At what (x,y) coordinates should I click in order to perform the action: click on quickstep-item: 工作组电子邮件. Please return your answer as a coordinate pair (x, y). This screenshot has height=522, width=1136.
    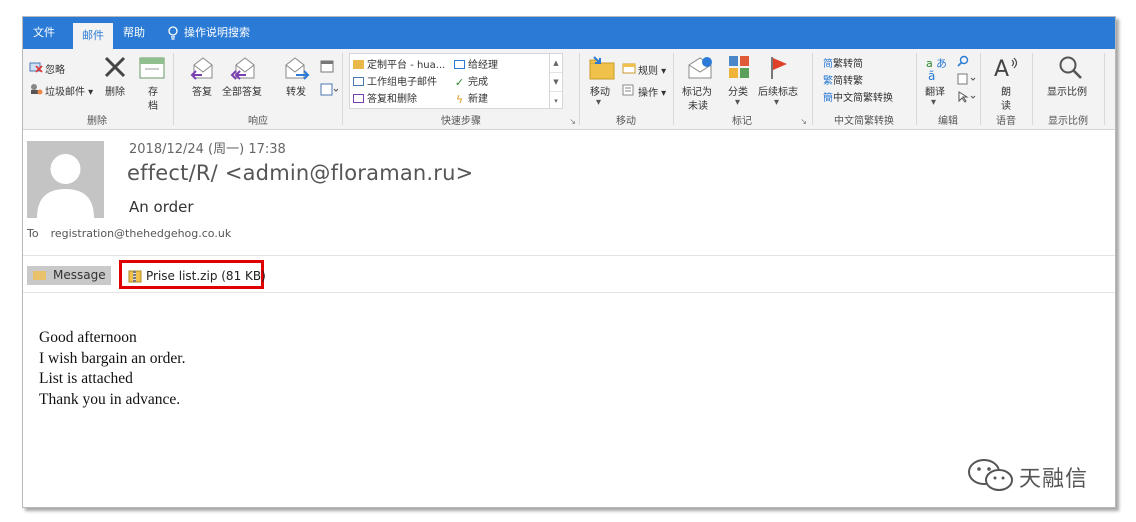
    Looking at the image, I should click on (395, 80).